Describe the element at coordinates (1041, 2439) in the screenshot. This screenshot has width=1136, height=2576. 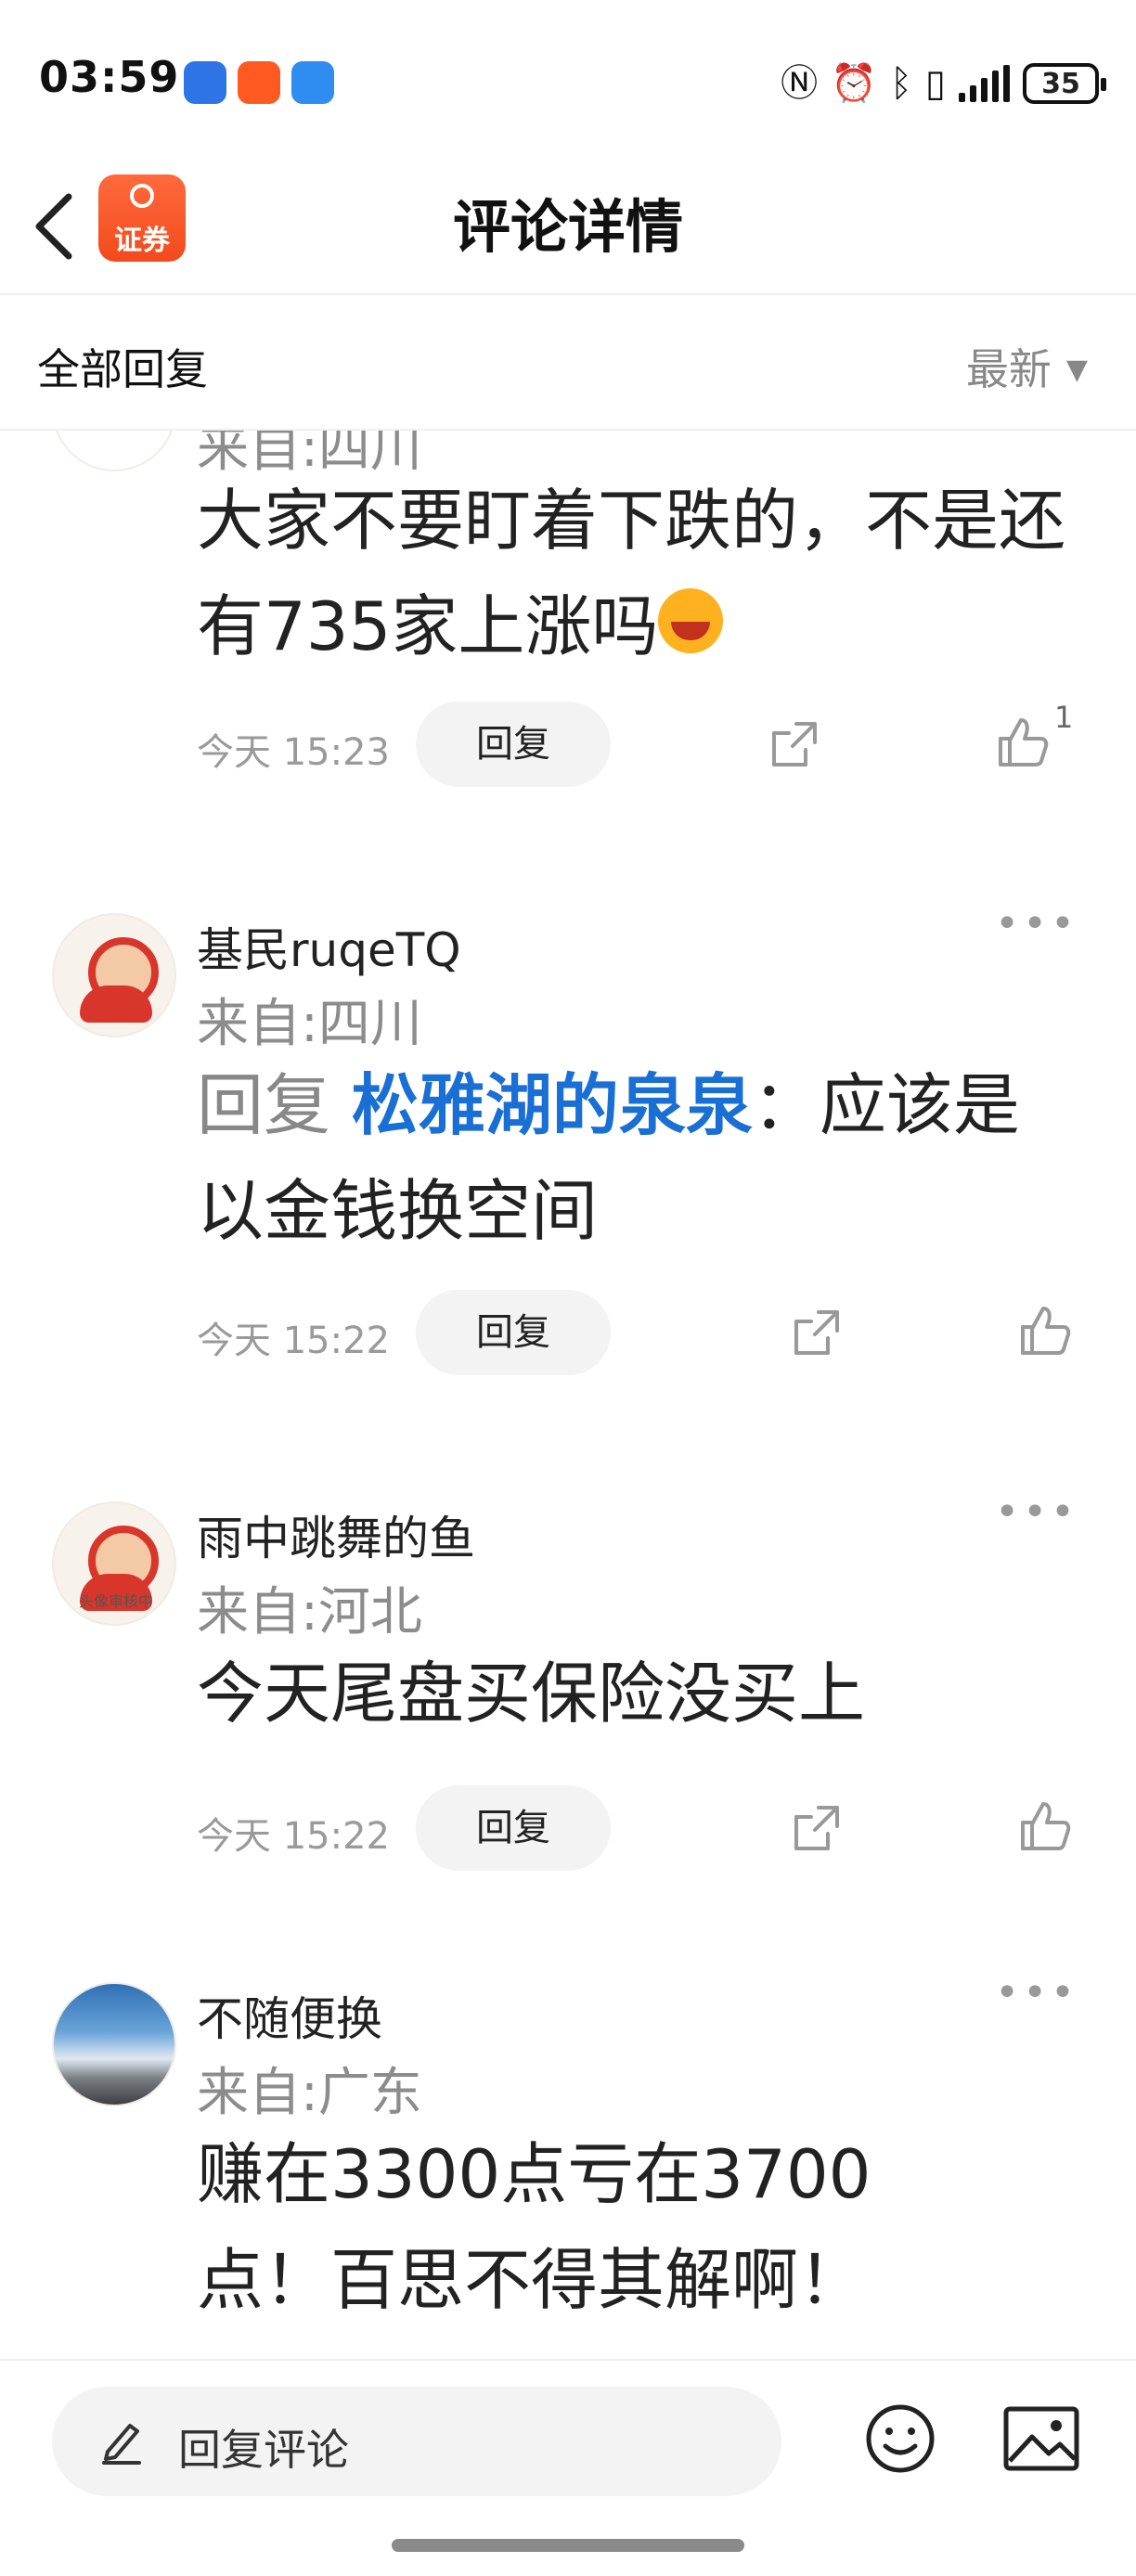
I see `image-icon` at that location.